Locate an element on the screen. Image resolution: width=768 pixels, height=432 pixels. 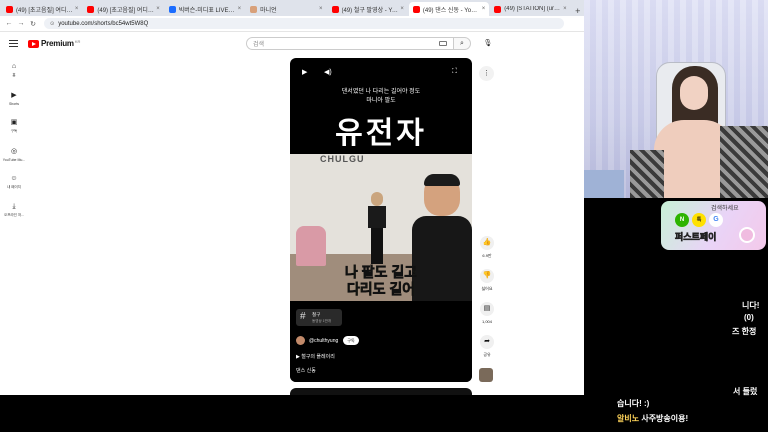
sidebar-item: ☺ 내 페이지 is located at coordinates (14, 182).